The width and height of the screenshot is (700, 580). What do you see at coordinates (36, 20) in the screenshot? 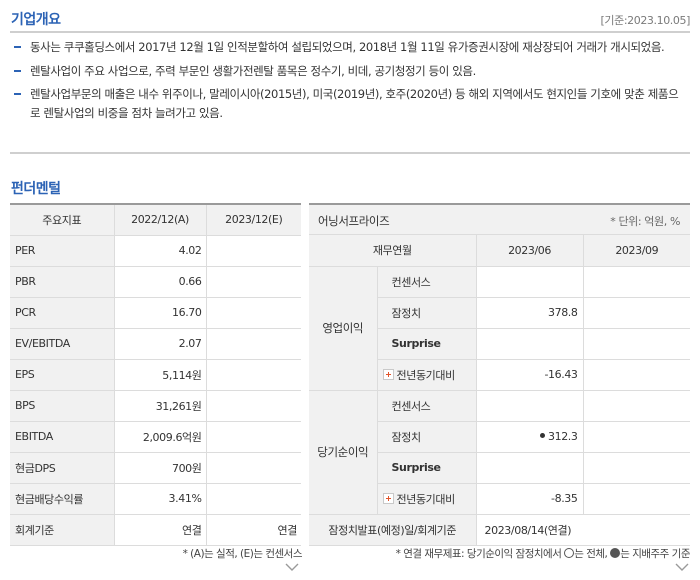
I see `section-title-overview: 기업개요` at bounding box center [36, 20].